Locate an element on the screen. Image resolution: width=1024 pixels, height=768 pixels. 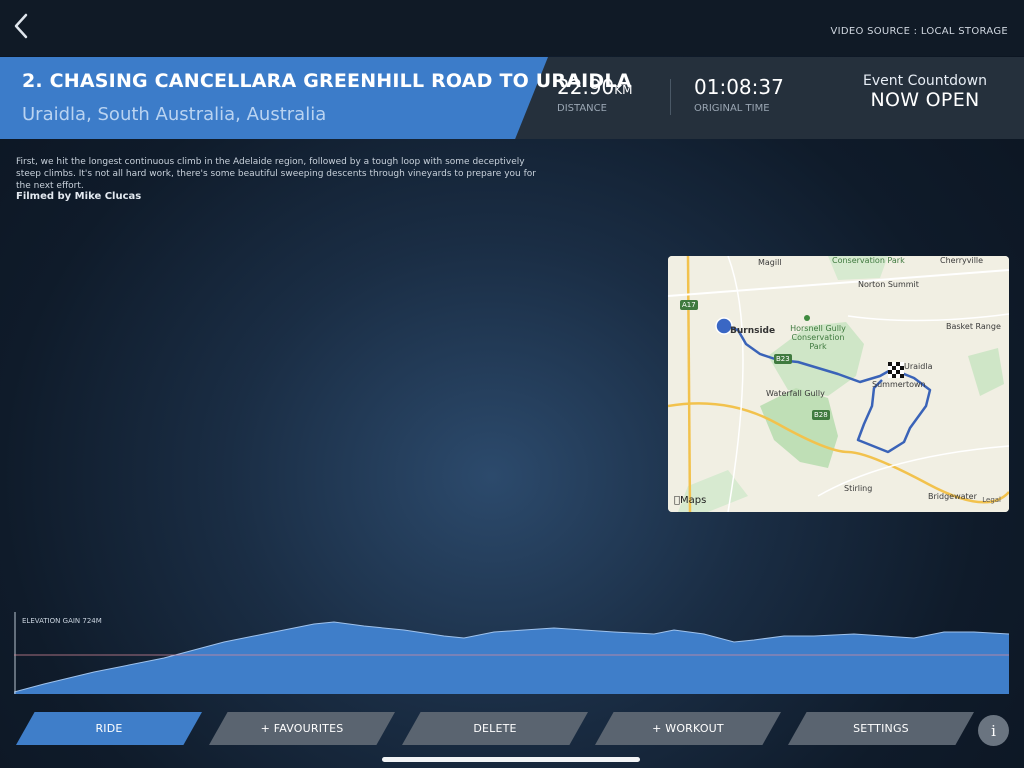
settings-button: SETTINGS is located at coordinates (881, 728).